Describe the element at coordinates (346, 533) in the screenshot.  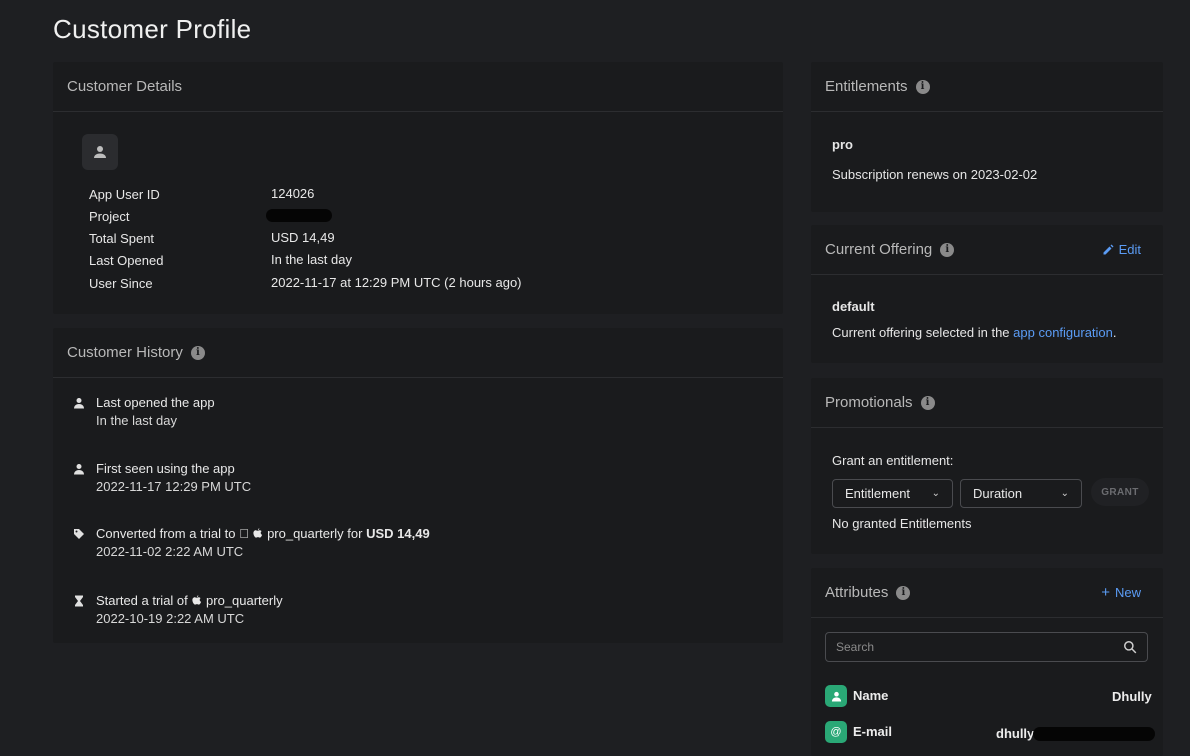
I see `history-item-text: for` at that location.